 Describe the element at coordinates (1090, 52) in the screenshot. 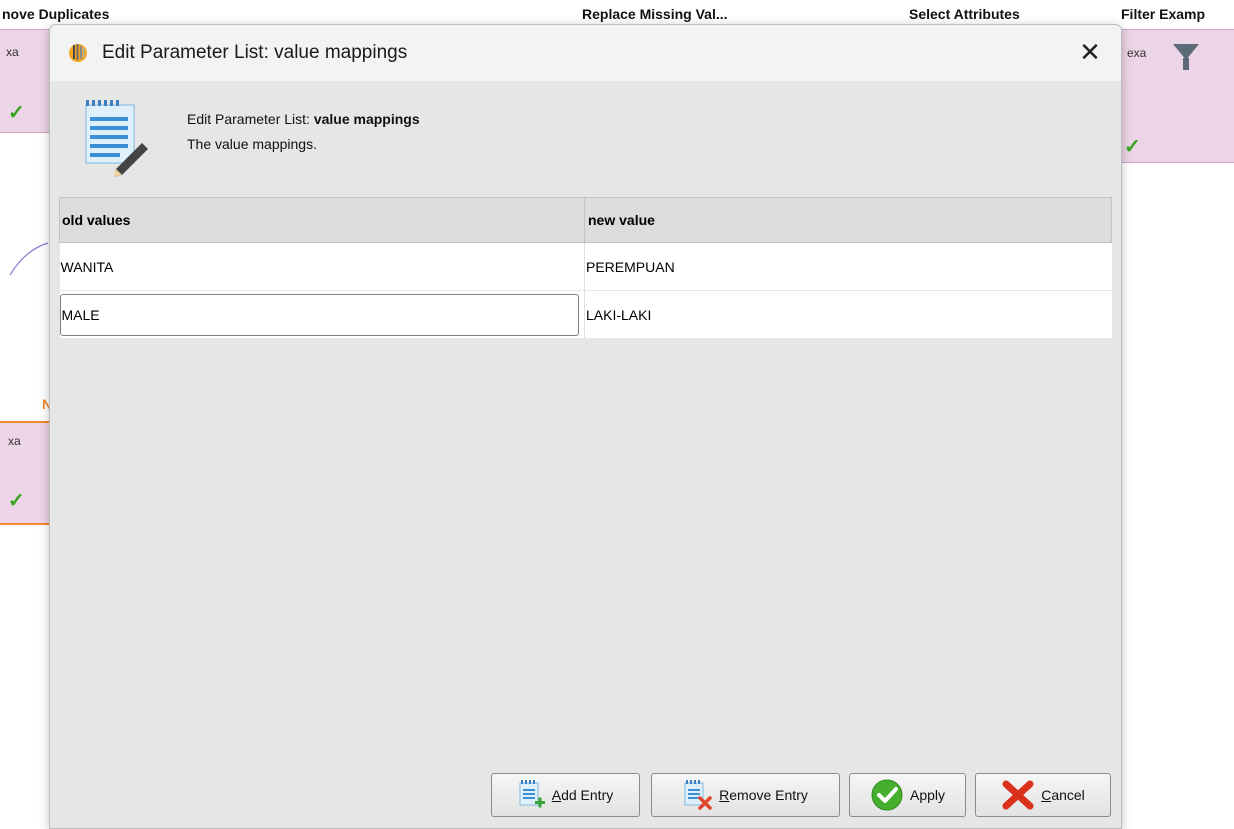

I see `close-icon: ✕` at that location.